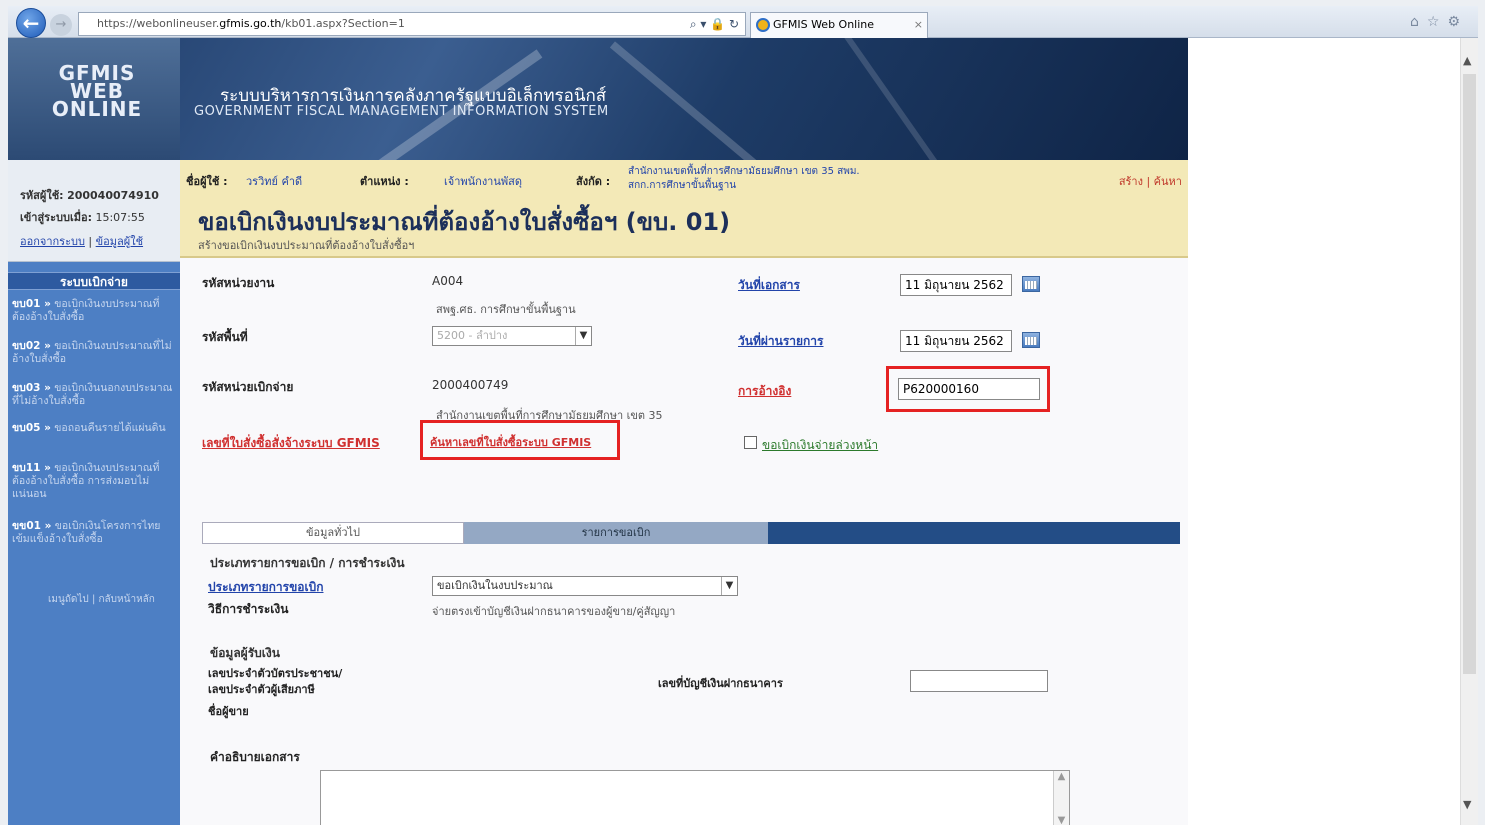 The height and width of the screenshot is (825, 1485). I want to click on reference-link: การอ้างอิง, so click(764, 391).